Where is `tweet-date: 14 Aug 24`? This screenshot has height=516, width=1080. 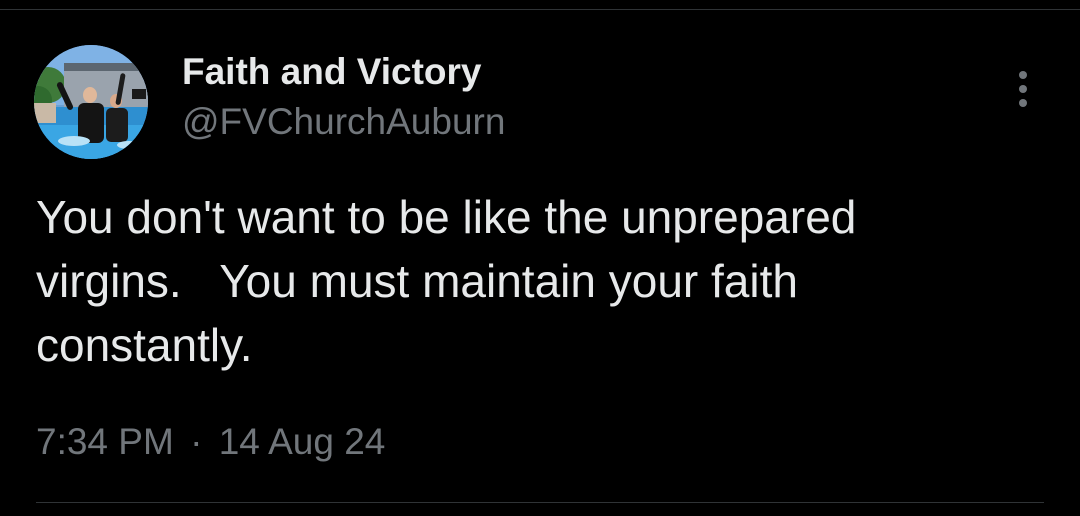 tweet-date: 14 Aug 24 is located at coordinates (302, 441).